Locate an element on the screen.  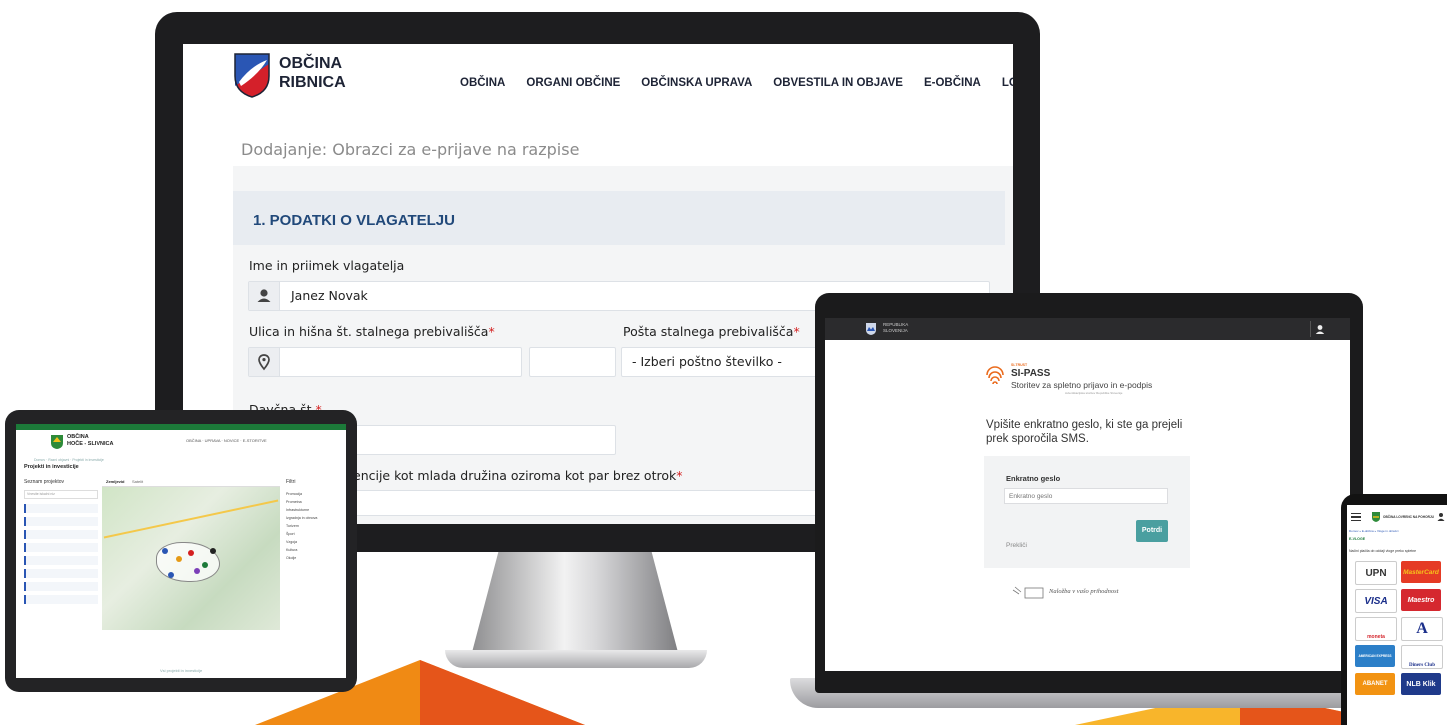
filter-item: Šport is located at coordinates (301, 534).